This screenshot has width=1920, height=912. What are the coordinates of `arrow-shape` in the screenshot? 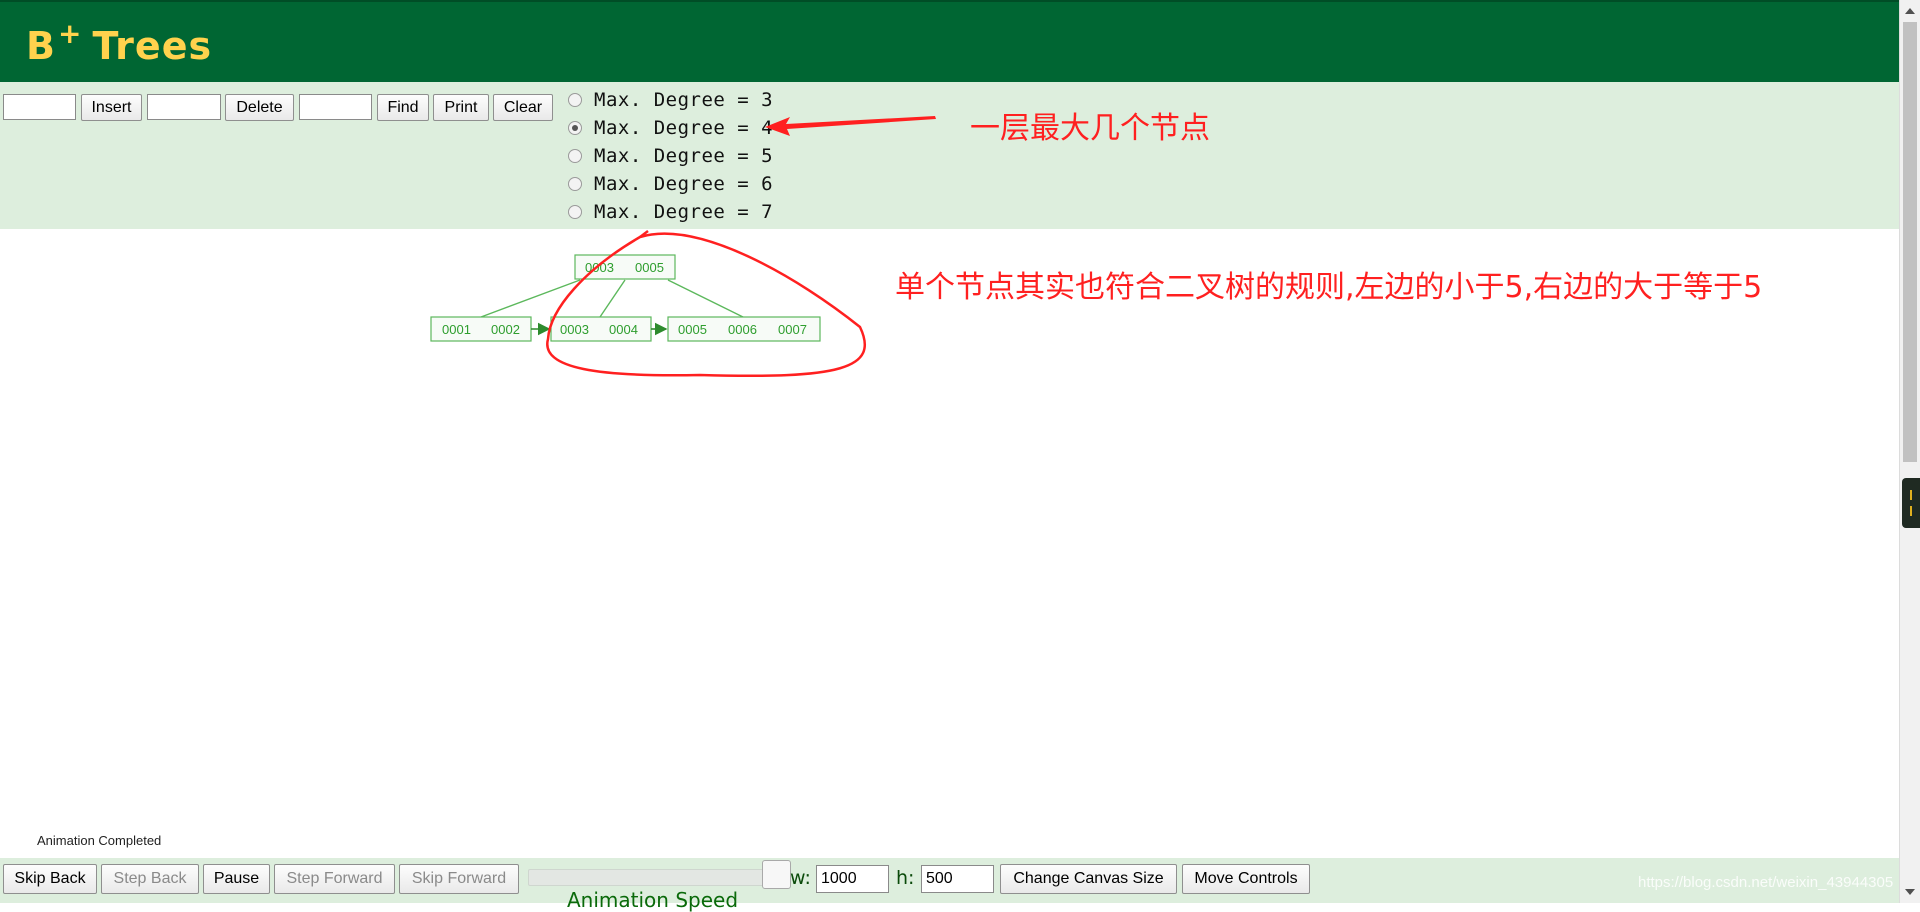 It's located at (850, 126).